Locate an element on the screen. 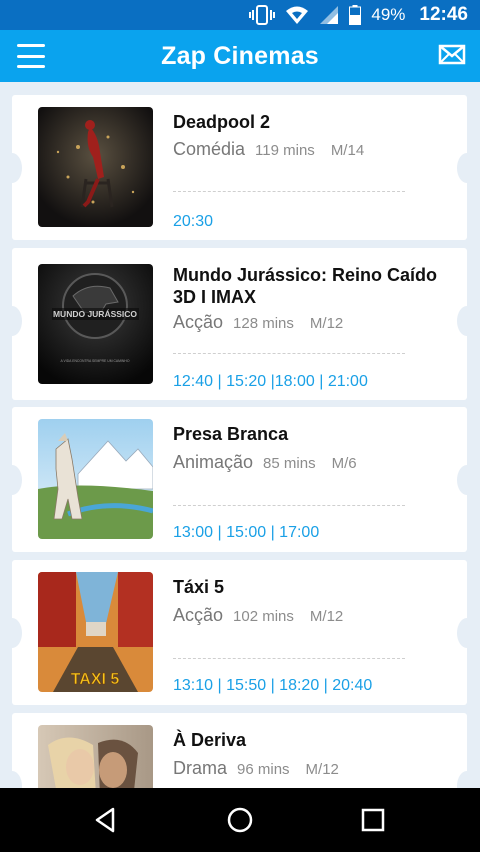 This screenshot has width=480, height=852. status-bar: 49% 12:46 is located at coordinates (240, 15).